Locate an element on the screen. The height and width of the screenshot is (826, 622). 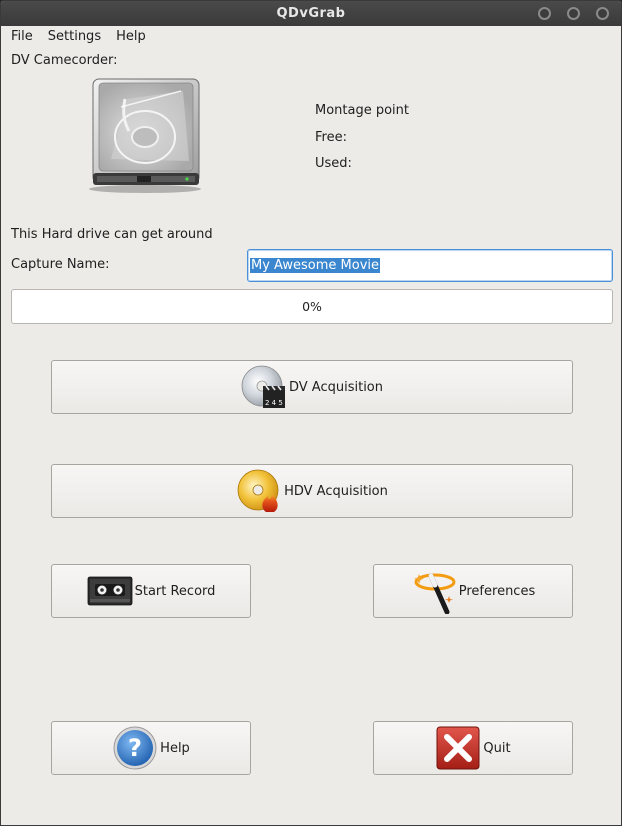
capacity-text: This Hard drive can get around is located at coordinates (112, 234).